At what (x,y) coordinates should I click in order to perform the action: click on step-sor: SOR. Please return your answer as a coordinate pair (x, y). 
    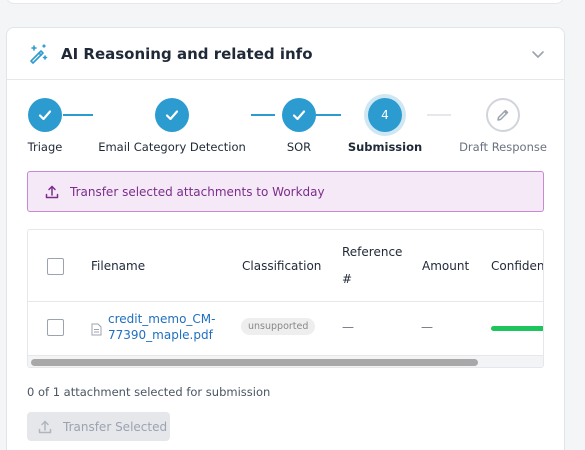
    Looking at the image, I should click on (299, 126).